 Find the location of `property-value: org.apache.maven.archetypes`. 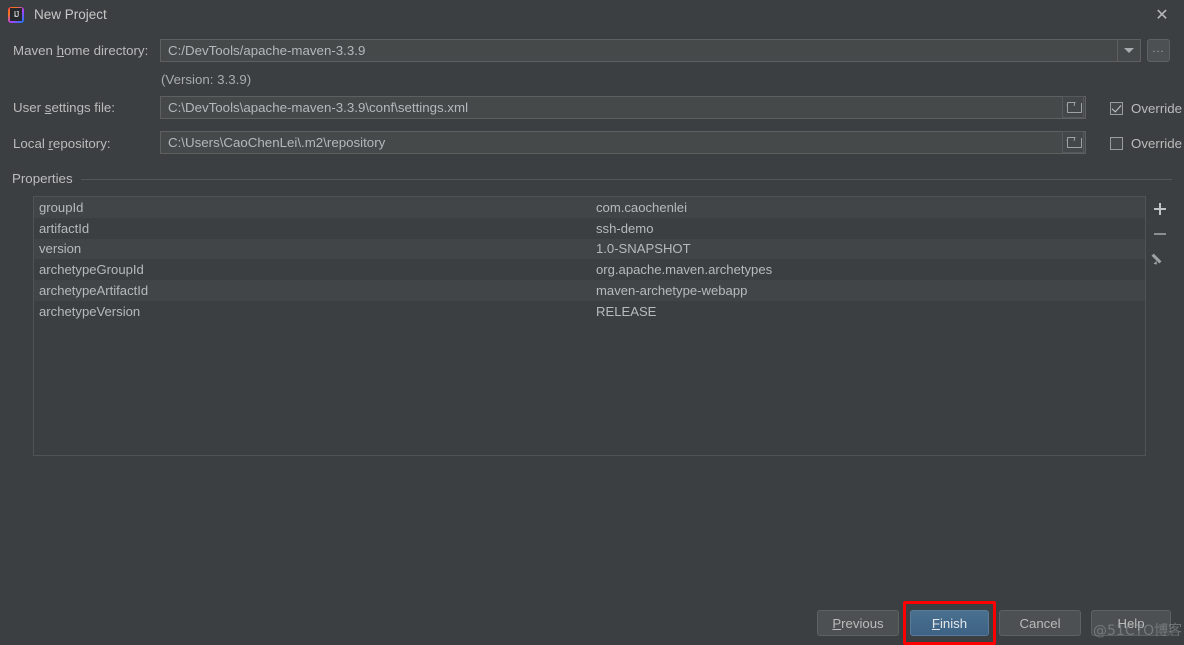

property-value: org.apache.maven.archetypes is located at coordinates (684, 270).